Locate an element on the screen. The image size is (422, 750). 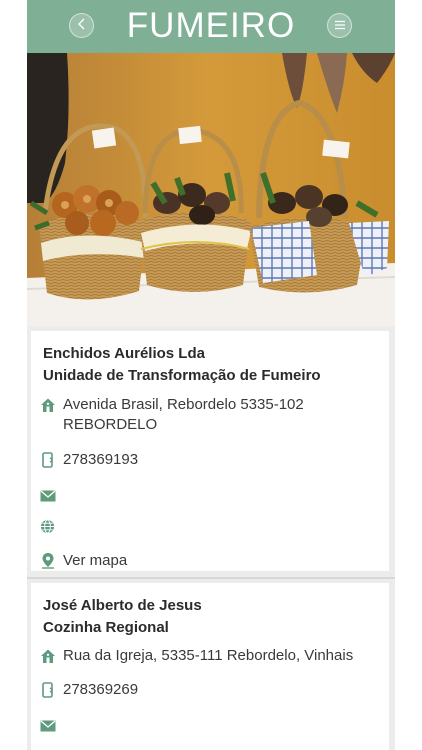
website-row is located at coordinates (51, 526).